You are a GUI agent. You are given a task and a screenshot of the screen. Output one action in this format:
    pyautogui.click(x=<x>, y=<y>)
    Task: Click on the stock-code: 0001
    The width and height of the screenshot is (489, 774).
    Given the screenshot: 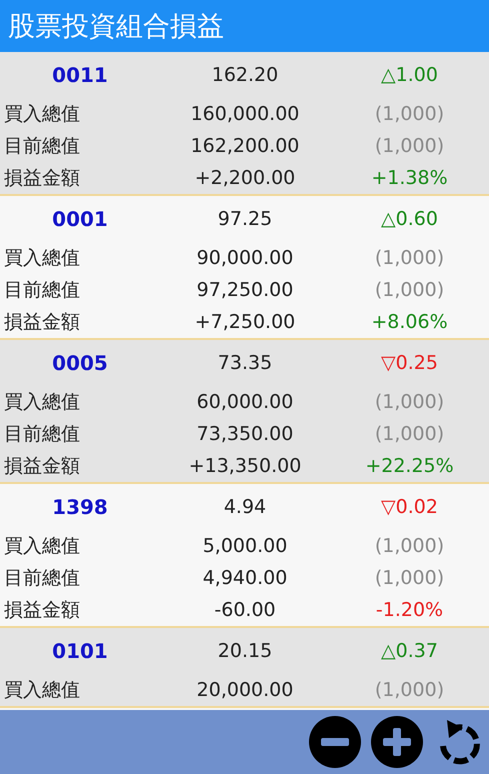 What is the action you would take?
    pyautogui.click(x=80, y=219)
    